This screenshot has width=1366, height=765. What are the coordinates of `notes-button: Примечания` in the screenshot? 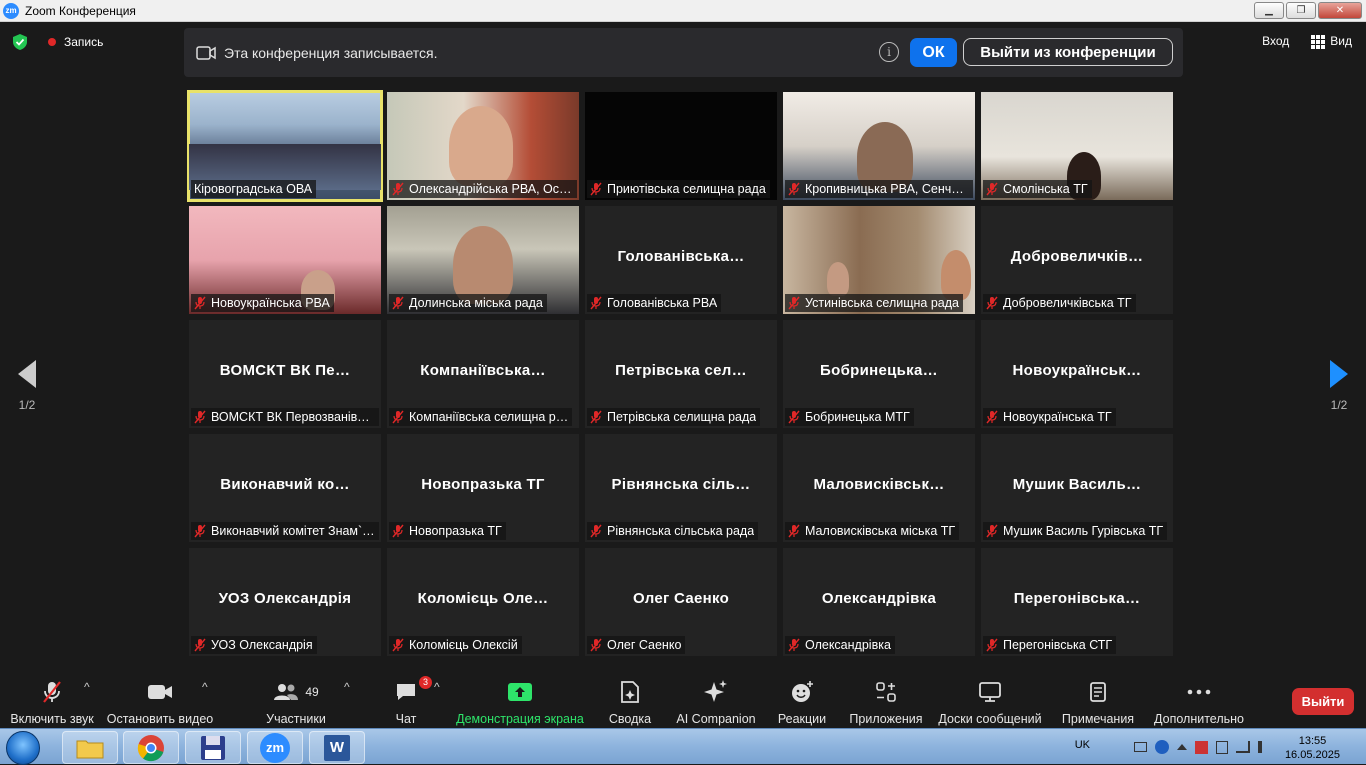 It's located at (1098, 703).